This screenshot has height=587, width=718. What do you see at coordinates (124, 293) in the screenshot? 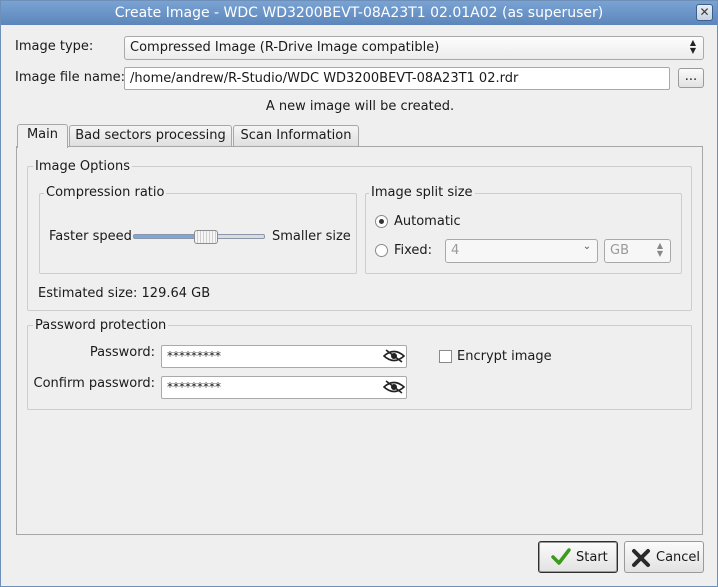
I see `estimated-size: Estimated size: 129.64 GB` at bounding box center [124, 293].